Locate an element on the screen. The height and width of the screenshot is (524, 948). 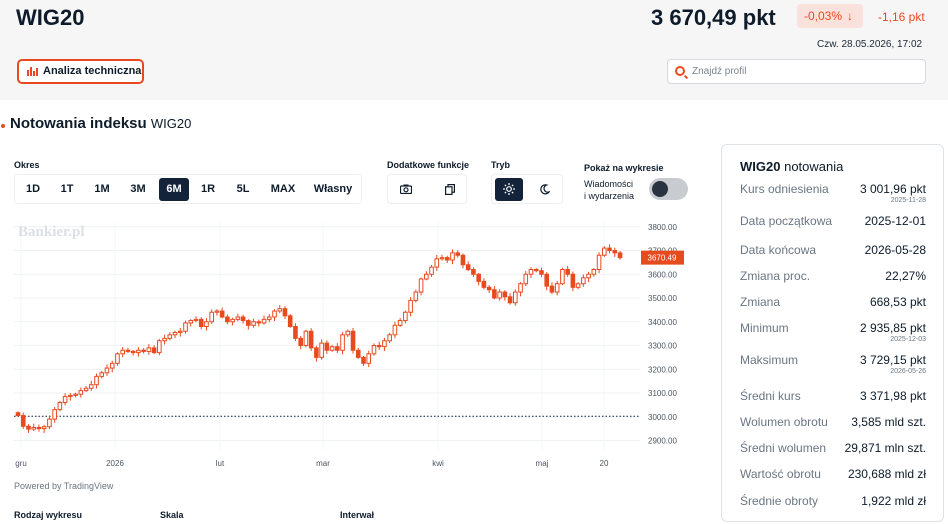
extra-functions-group is located at coordinates (427, 189).